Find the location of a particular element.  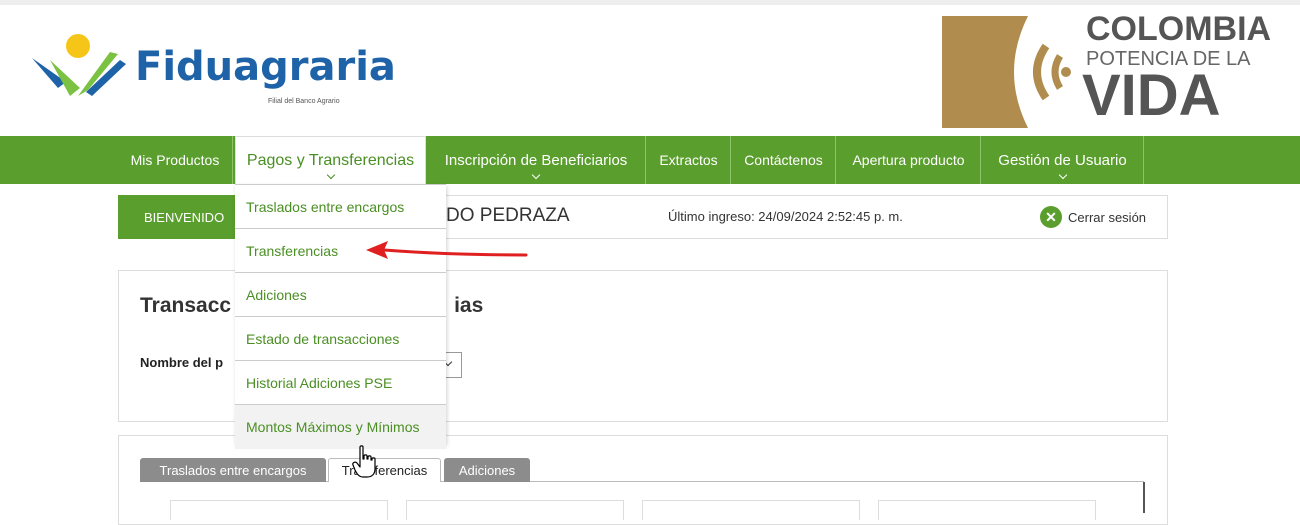

last-login: Último ingreso: 24/09/2024 2:52:45 p. m. is located at coordinates (785, 216).